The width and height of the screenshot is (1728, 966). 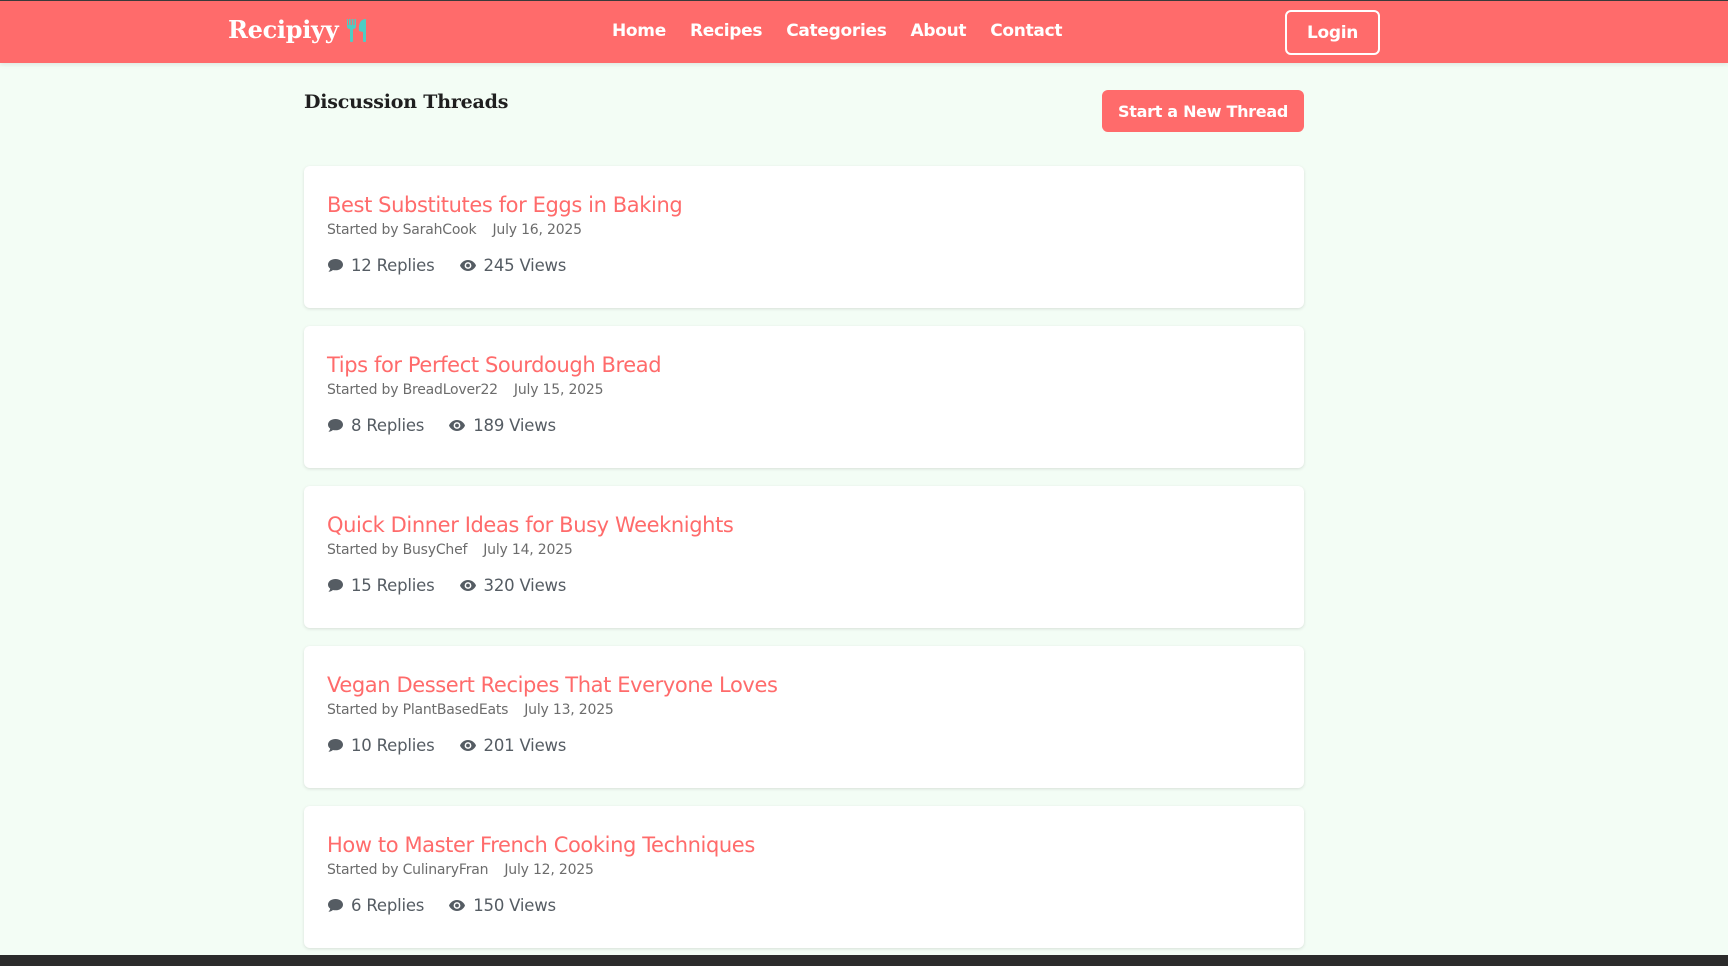 I want to click on nav-home: Home, so click(x=639, y=31).